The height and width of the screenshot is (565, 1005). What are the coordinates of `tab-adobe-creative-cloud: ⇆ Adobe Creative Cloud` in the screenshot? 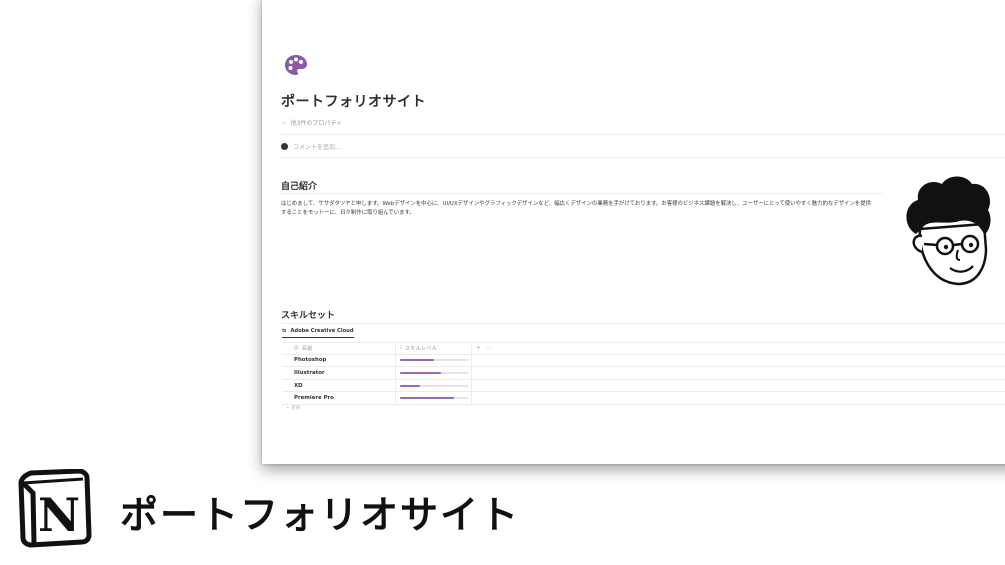 It's located at (318, 333).